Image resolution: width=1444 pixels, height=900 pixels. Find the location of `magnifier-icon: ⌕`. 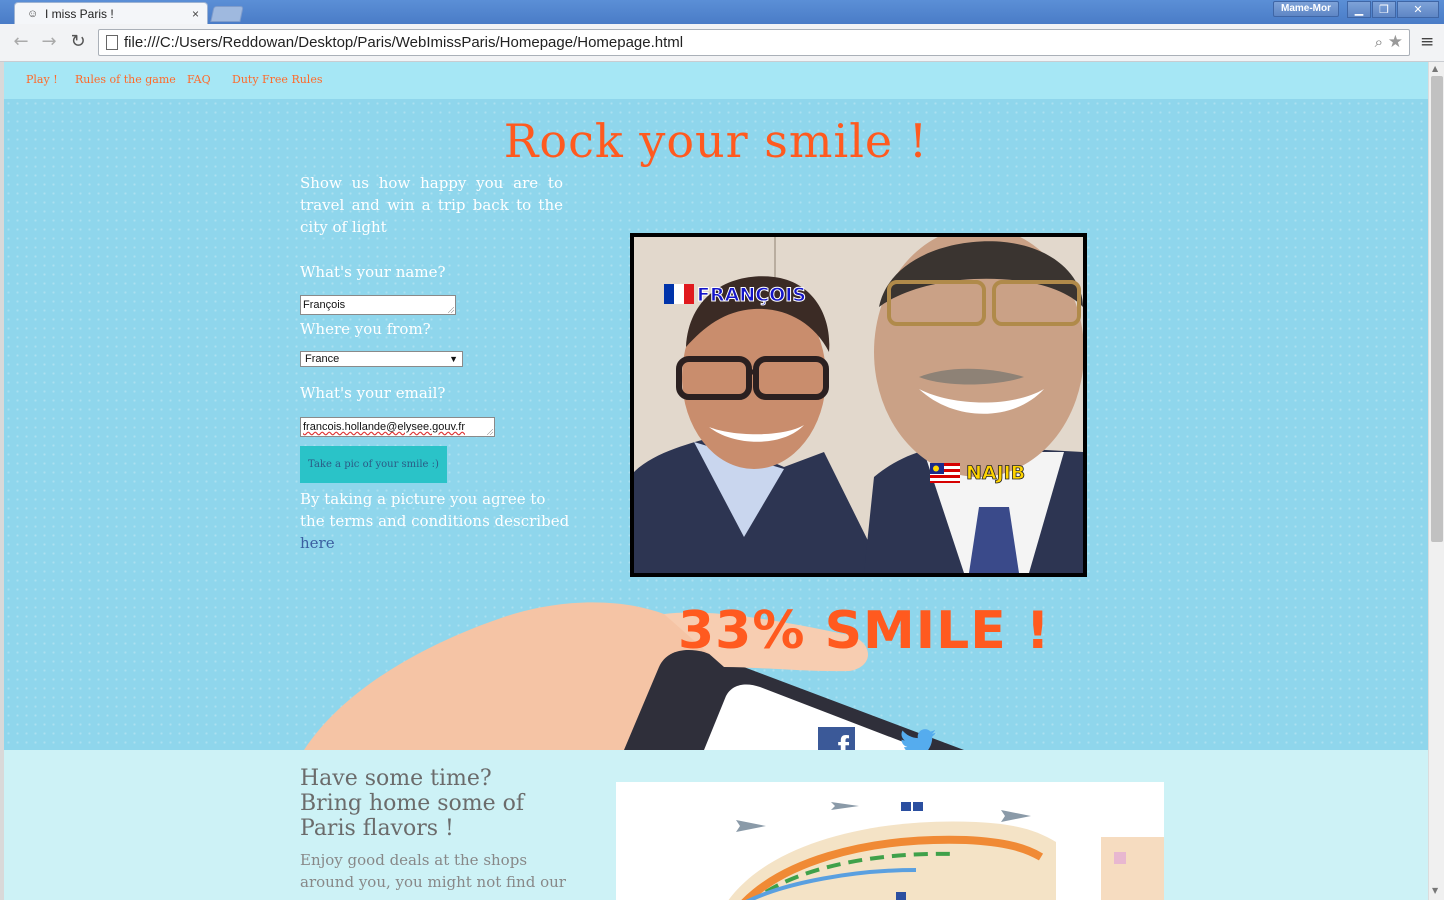

magnifier-icon: ⌕ is located at coordinates (1379, 42).